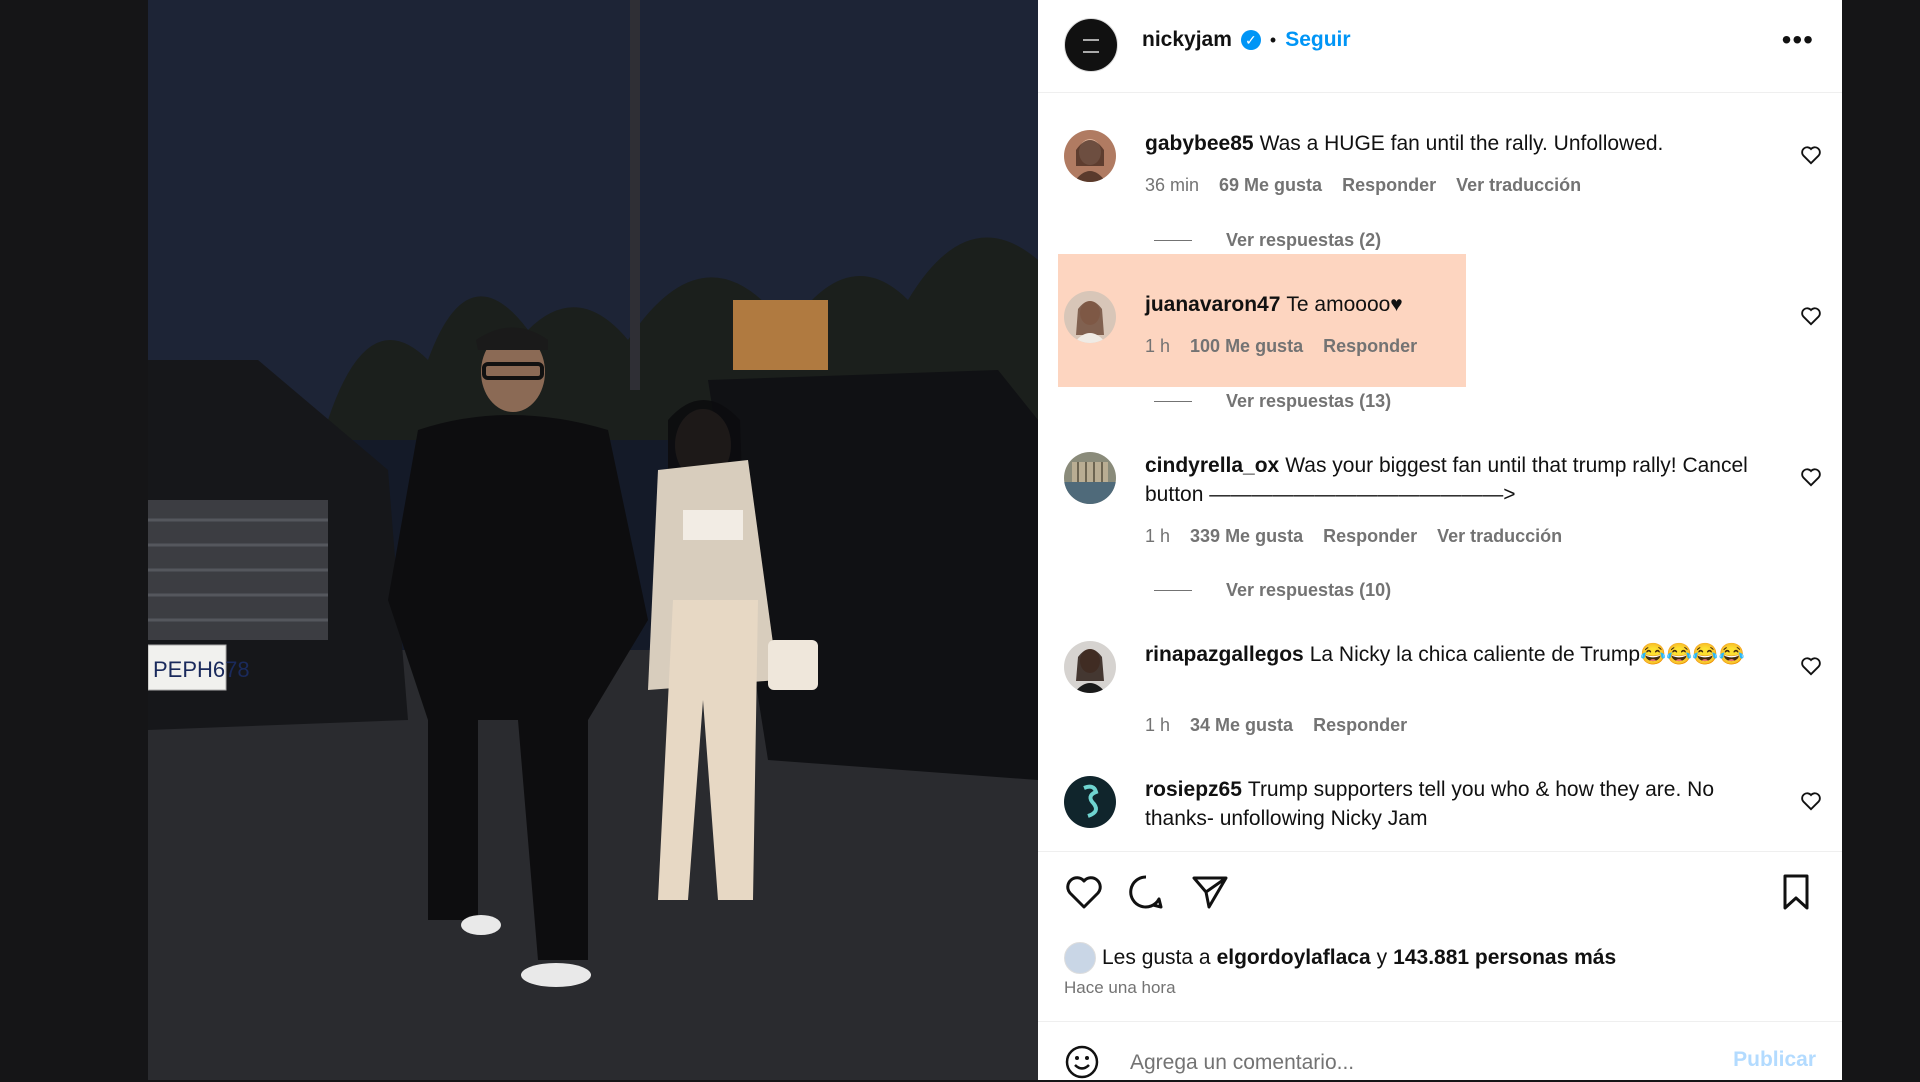 This screenshot has width=1920, height=1082. I want to click on comment-text: Te amoooo♥, so click(1344, 304).